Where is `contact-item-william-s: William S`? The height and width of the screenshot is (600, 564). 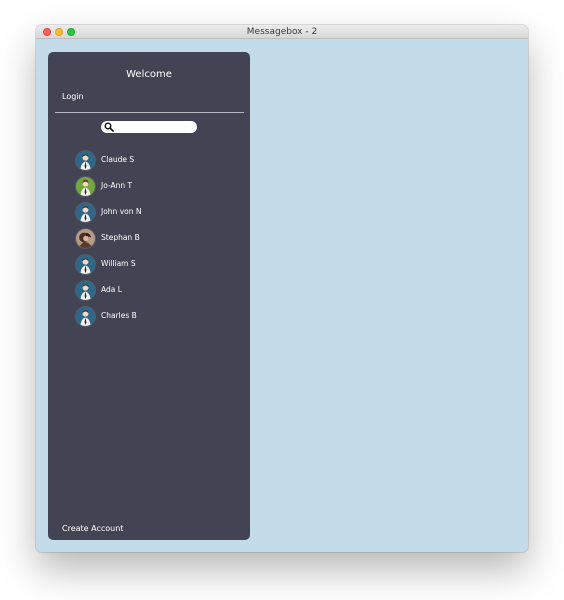 contact-item-william-s: William S is located at coordinates (156, 264).